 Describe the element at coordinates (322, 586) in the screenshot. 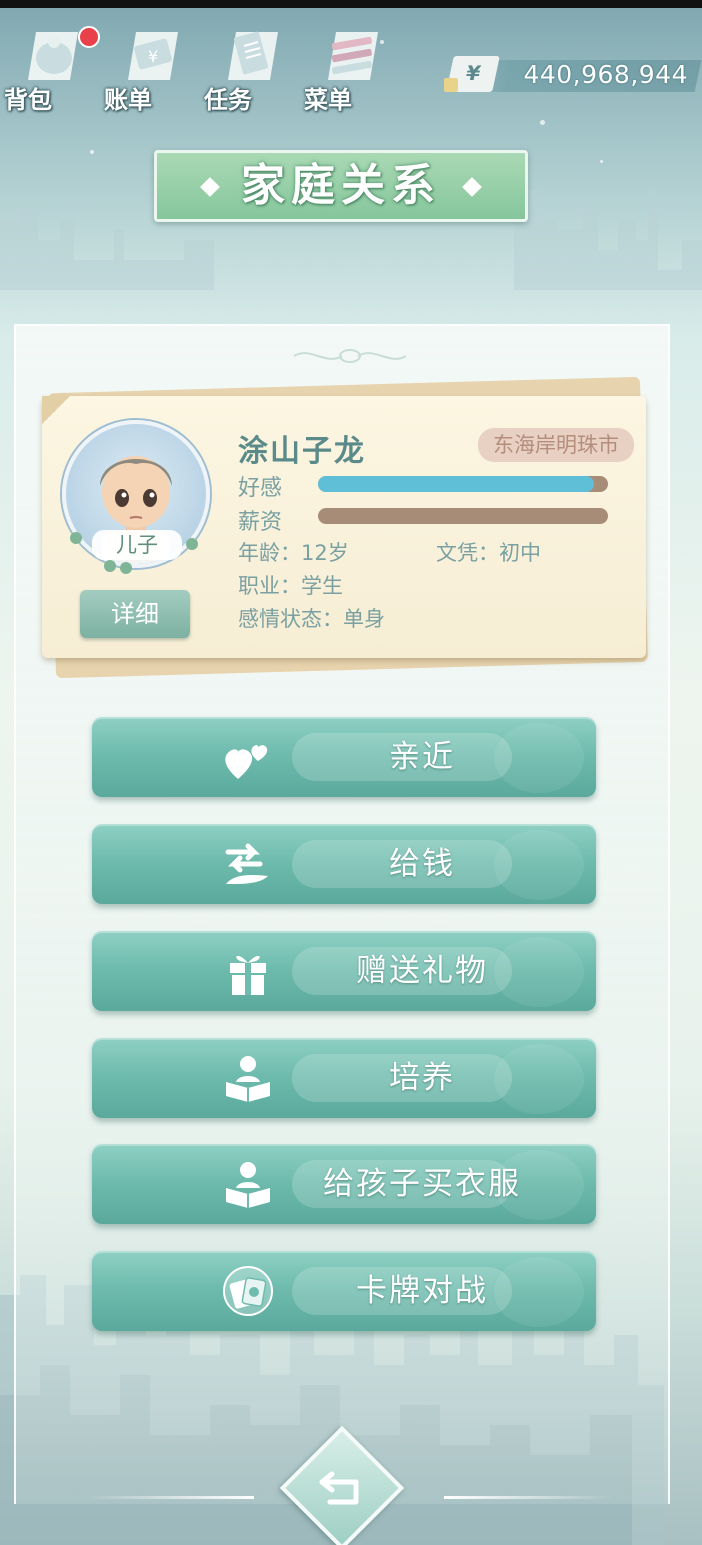

I see `job-value: 学生` at that location.